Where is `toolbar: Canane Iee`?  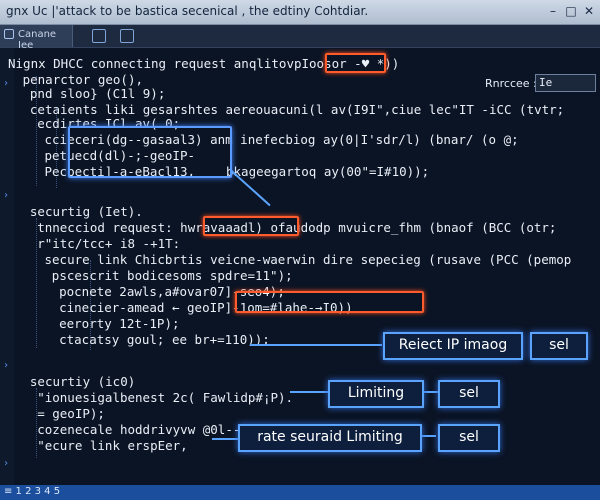
toolbar: Canane Iee is located at coordinates (300, 38).